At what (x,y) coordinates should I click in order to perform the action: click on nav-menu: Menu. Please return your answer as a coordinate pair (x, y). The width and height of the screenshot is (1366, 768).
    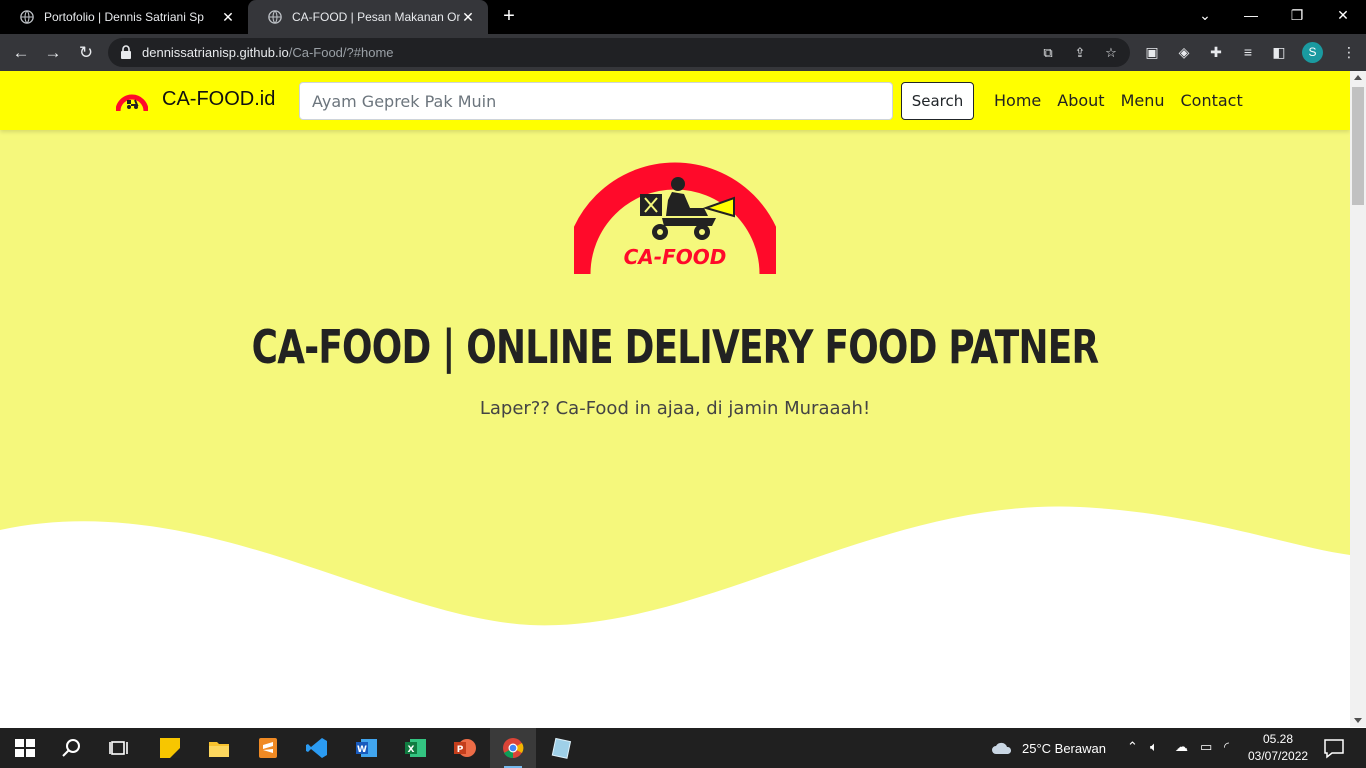
    Looking at the image, I should click on (1143, 100).